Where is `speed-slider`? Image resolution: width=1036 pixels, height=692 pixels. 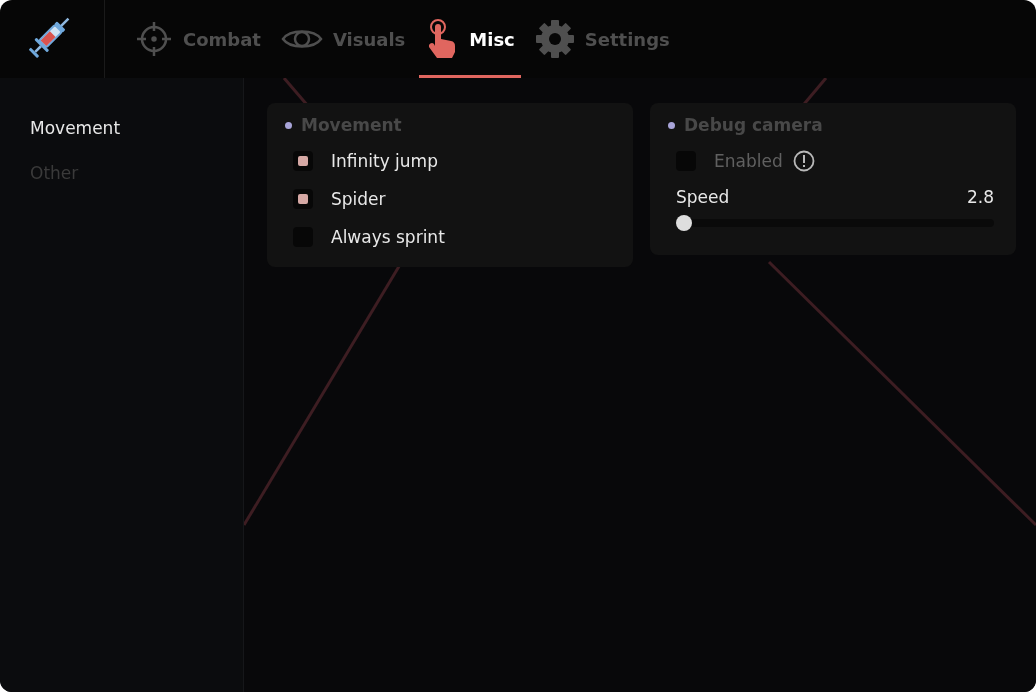 speed-slider is located at coordinates (835, 223).